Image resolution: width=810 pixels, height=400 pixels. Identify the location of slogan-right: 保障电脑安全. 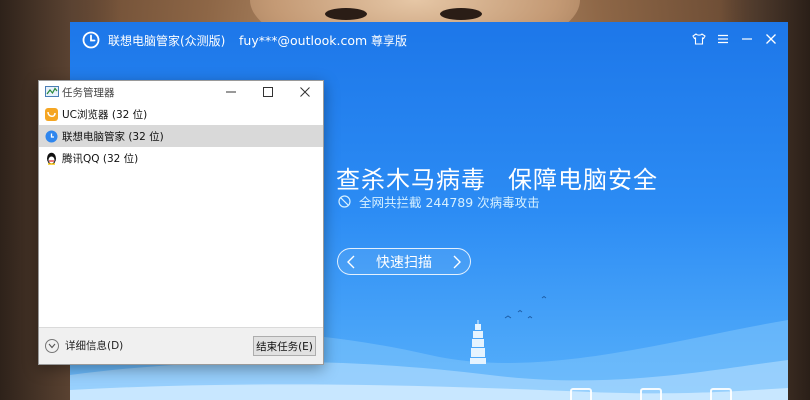
(583, 180).